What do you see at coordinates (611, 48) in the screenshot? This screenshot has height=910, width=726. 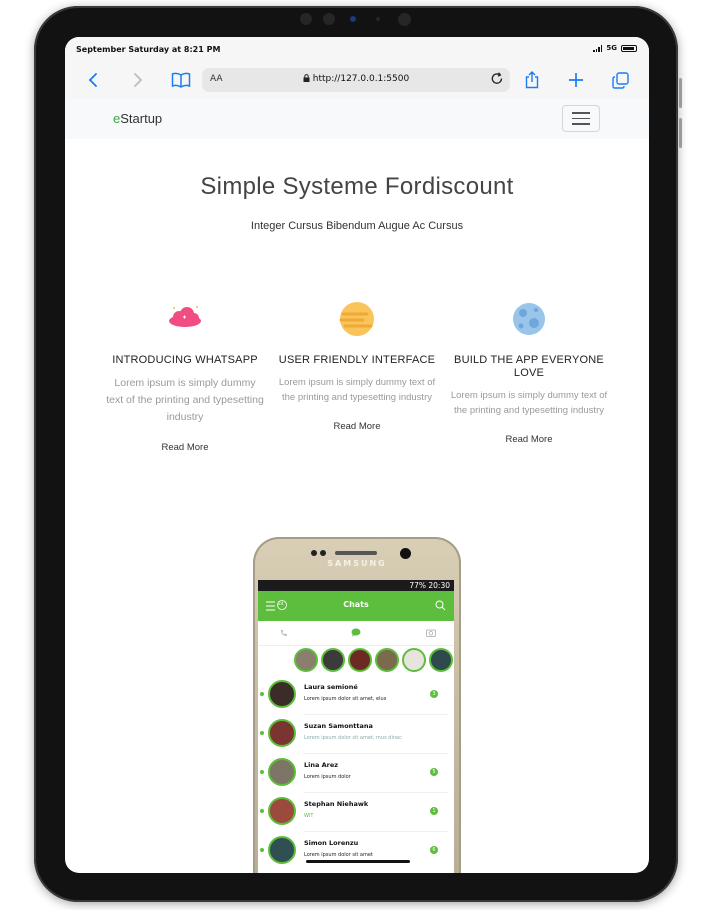 I see `network-label: 5G` at bounding box center [611, 48].